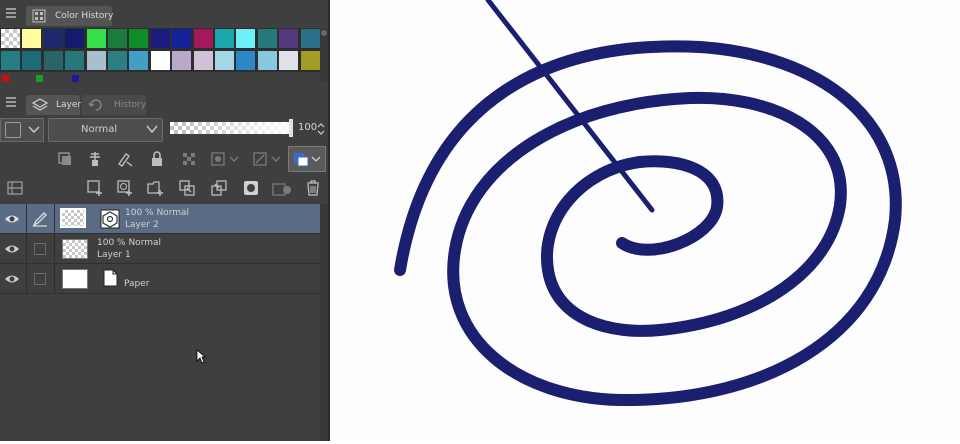  I want to click on opacity-slider-handle, so click(291, 128).